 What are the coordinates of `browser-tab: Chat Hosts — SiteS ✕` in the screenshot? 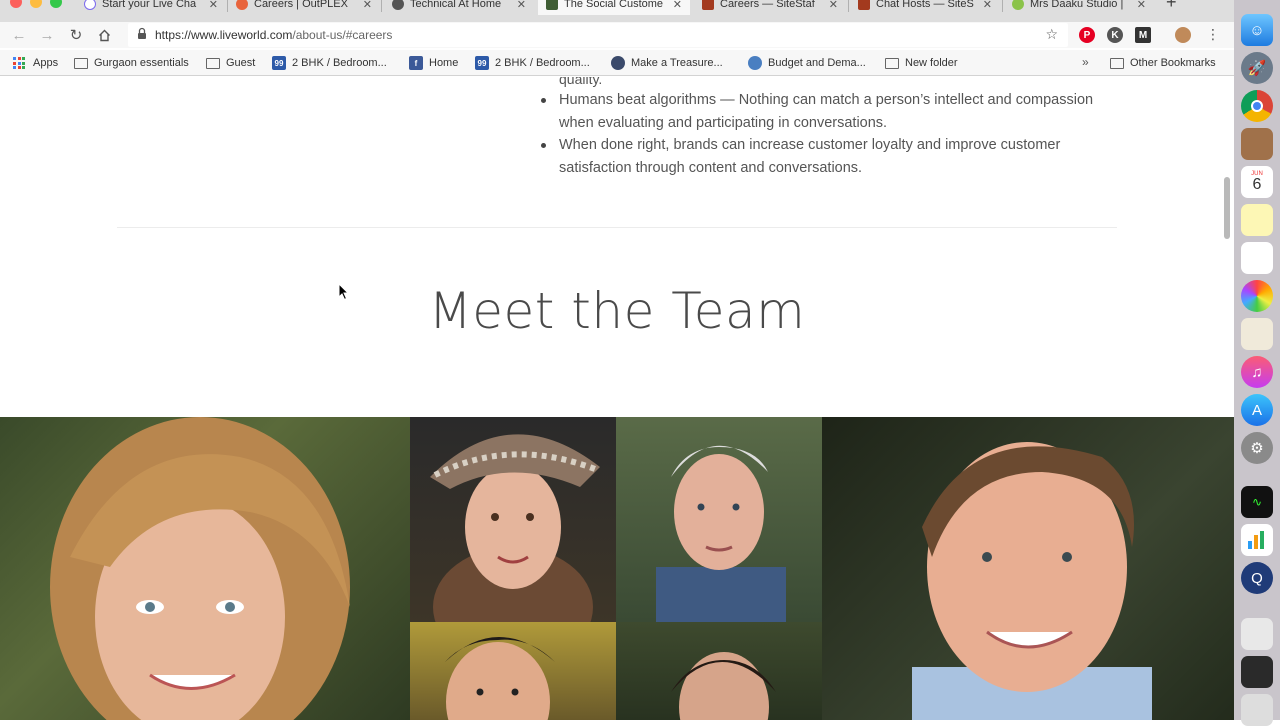 It's located at (925, 7).